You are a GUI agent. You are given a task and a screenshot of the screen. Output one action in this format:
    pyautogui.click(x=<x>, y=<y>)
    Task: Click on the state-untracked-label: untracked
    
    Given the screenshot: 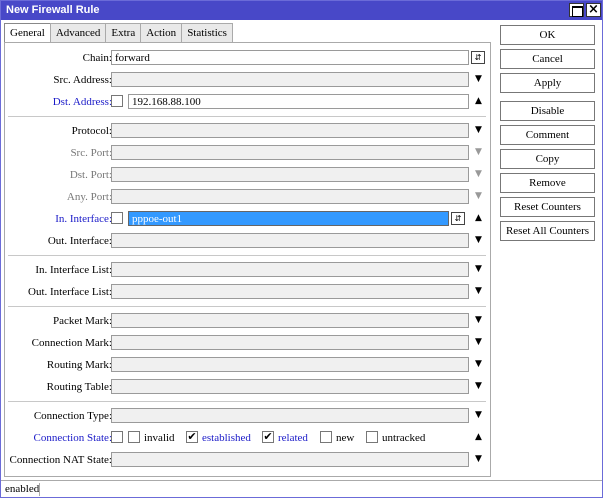 What is the action you would take?
    pyautogui.click(x=404, y=438)
    